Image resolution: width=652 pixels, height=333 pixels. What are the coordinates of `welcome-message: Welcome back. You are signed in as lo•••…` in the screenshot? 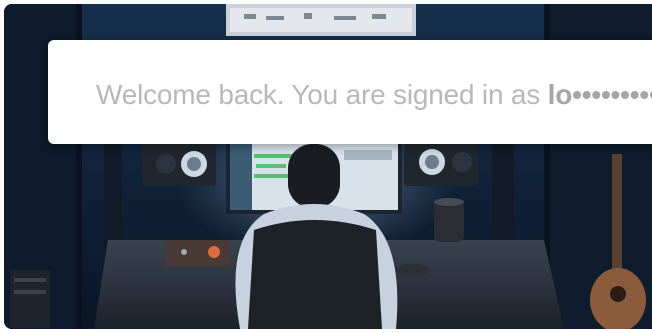 It's located at (374, 95).